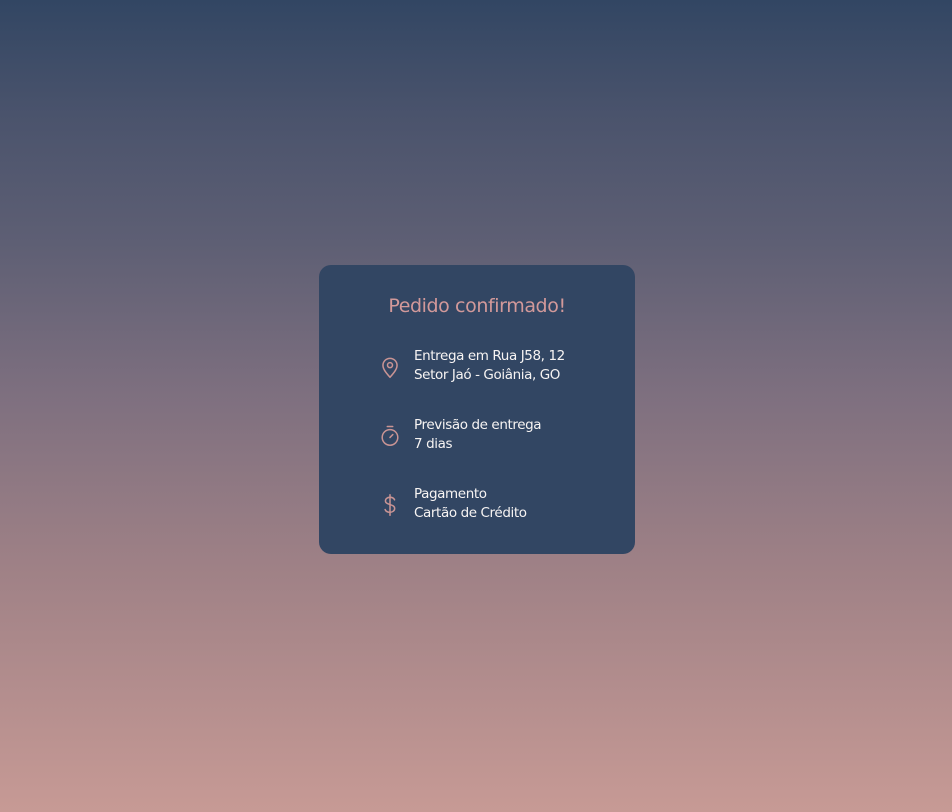 The height and width of the screenshot is (812, 952). Describe the element at coordinates (390, 367) in the screenshot. I see `map-pin-icon` at that location.